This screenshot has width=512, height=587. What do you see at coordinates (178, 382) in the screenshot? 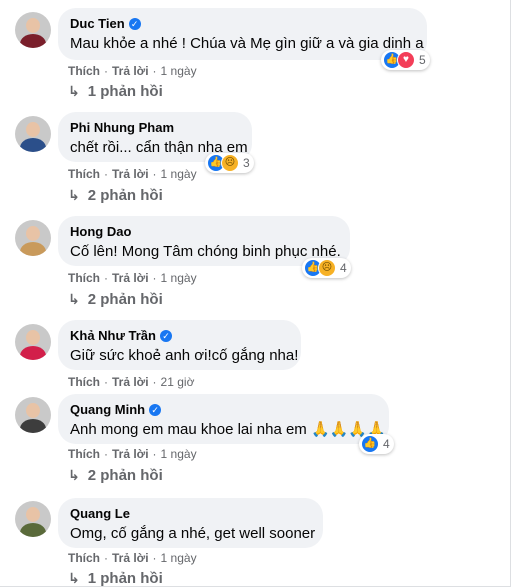
I see `timestamp: 21 giờ` at bounding box center [178, 382].